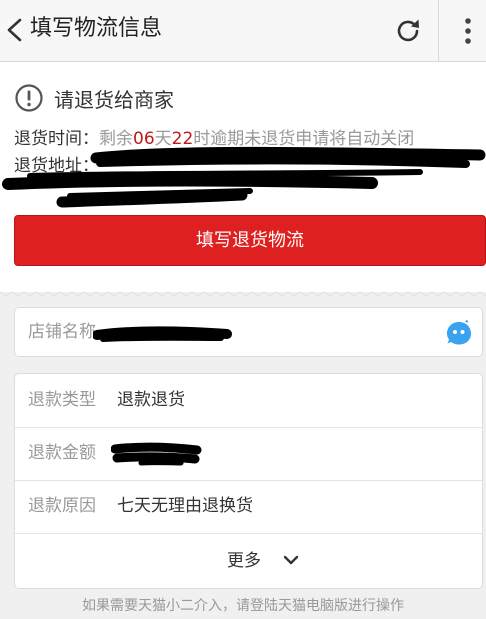 This screenshot has height=619, width=486. What do you see at coordinates (62, 332) in the screenshot?
I see `shop-name-label: 店铺名称` at bounding box center [62, 332].